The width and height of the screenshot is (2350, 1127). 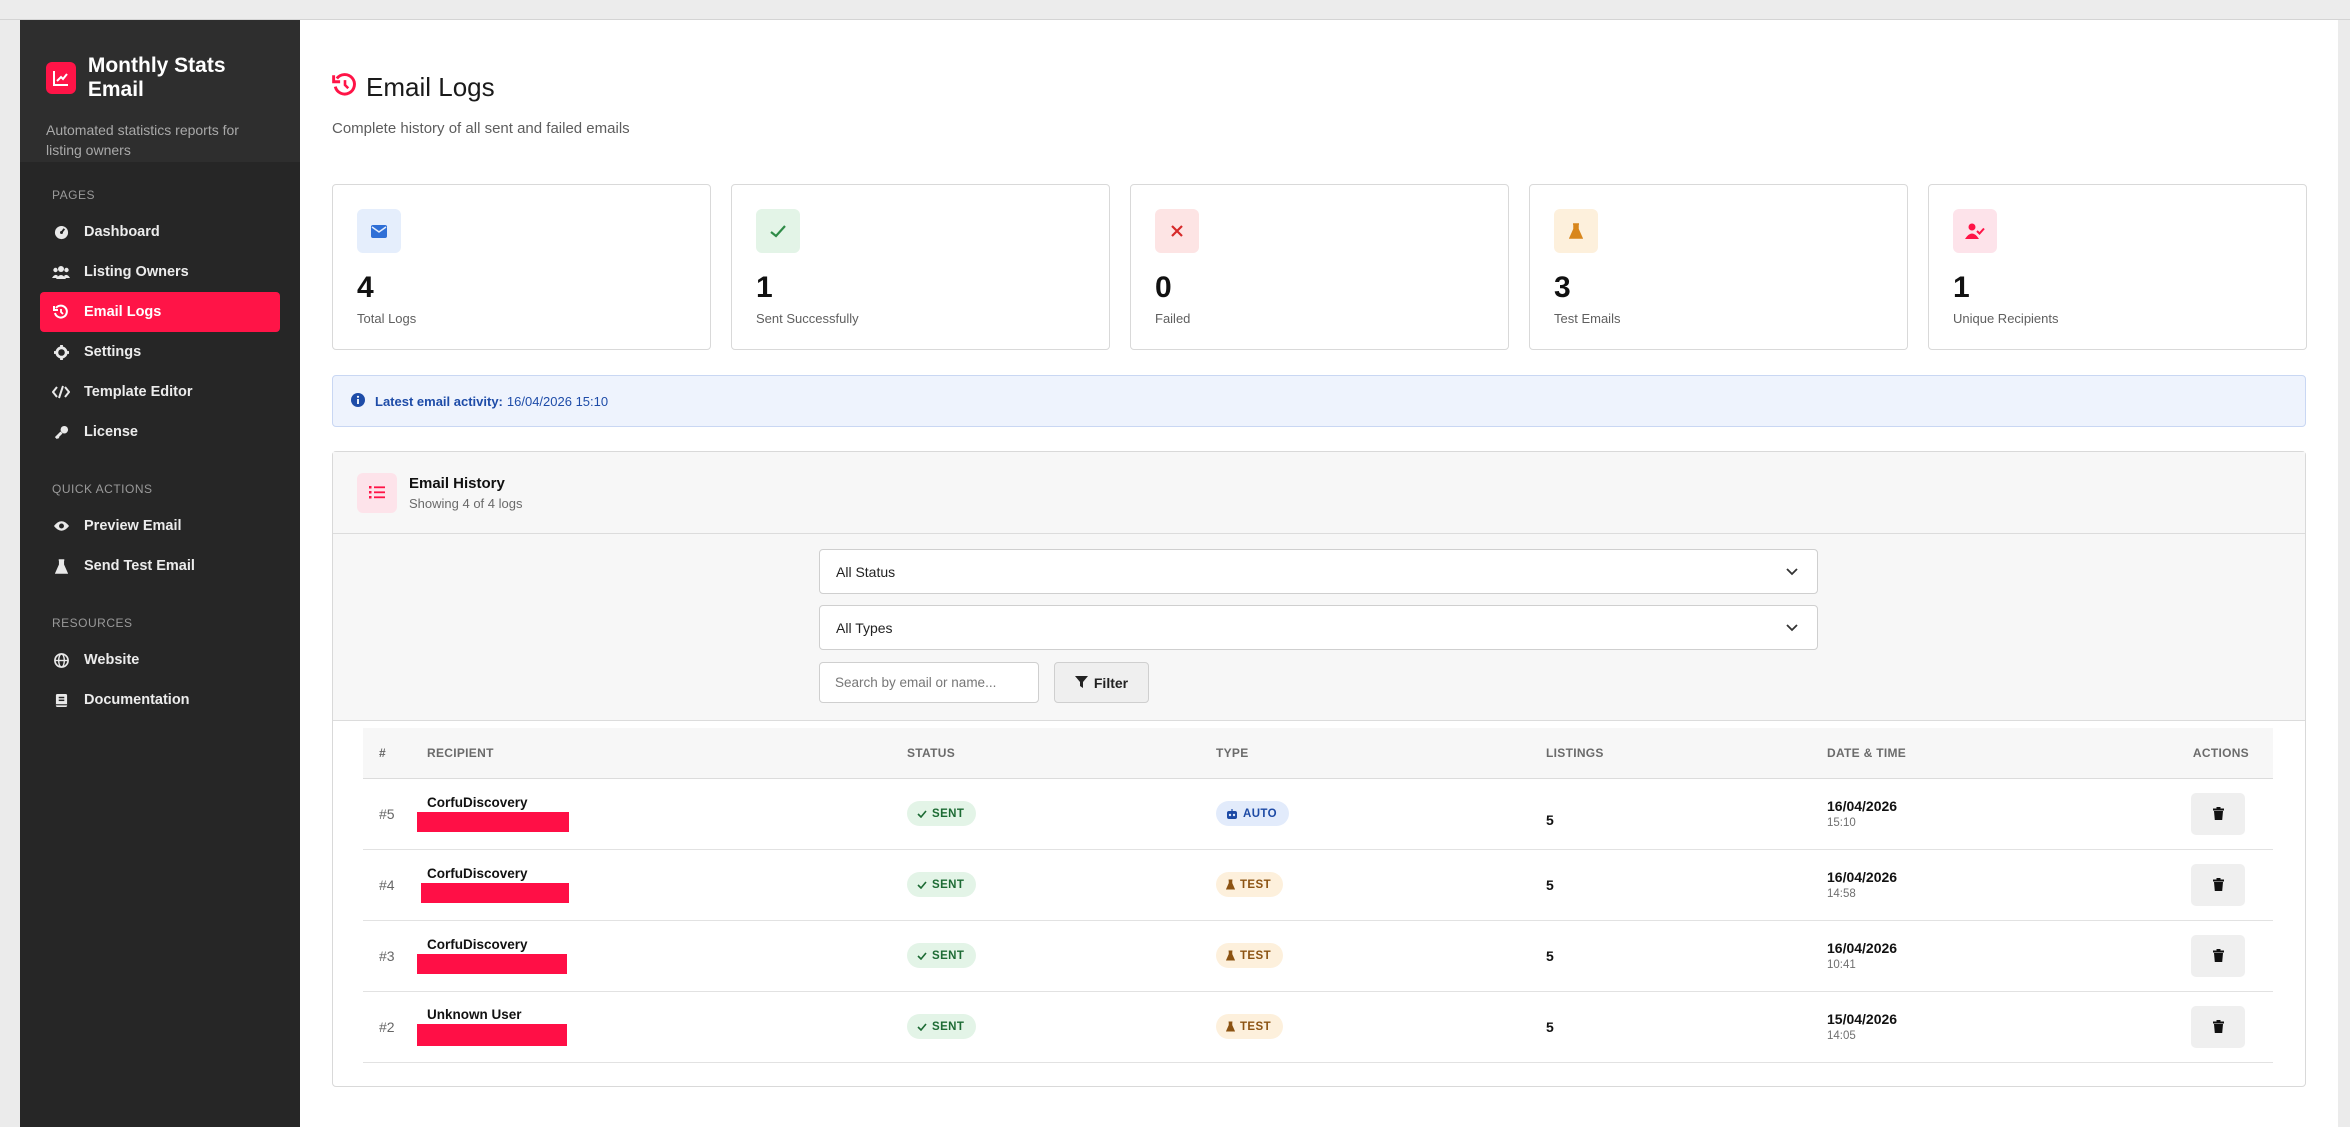 I want to click on type-select-value: All Types, so click(x=864, y=627).